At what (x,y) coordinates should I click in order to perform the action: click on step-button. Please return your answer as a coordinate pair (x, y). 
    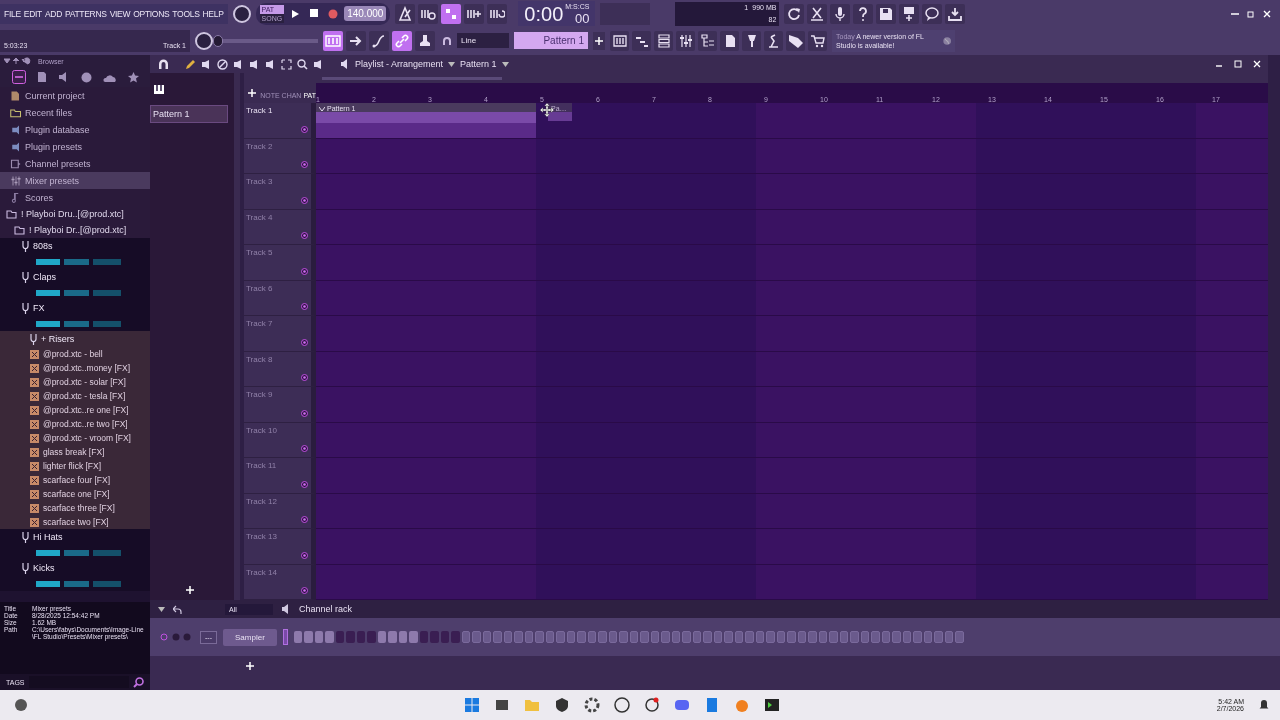
    Looking at the image, I should click on (474, 13).